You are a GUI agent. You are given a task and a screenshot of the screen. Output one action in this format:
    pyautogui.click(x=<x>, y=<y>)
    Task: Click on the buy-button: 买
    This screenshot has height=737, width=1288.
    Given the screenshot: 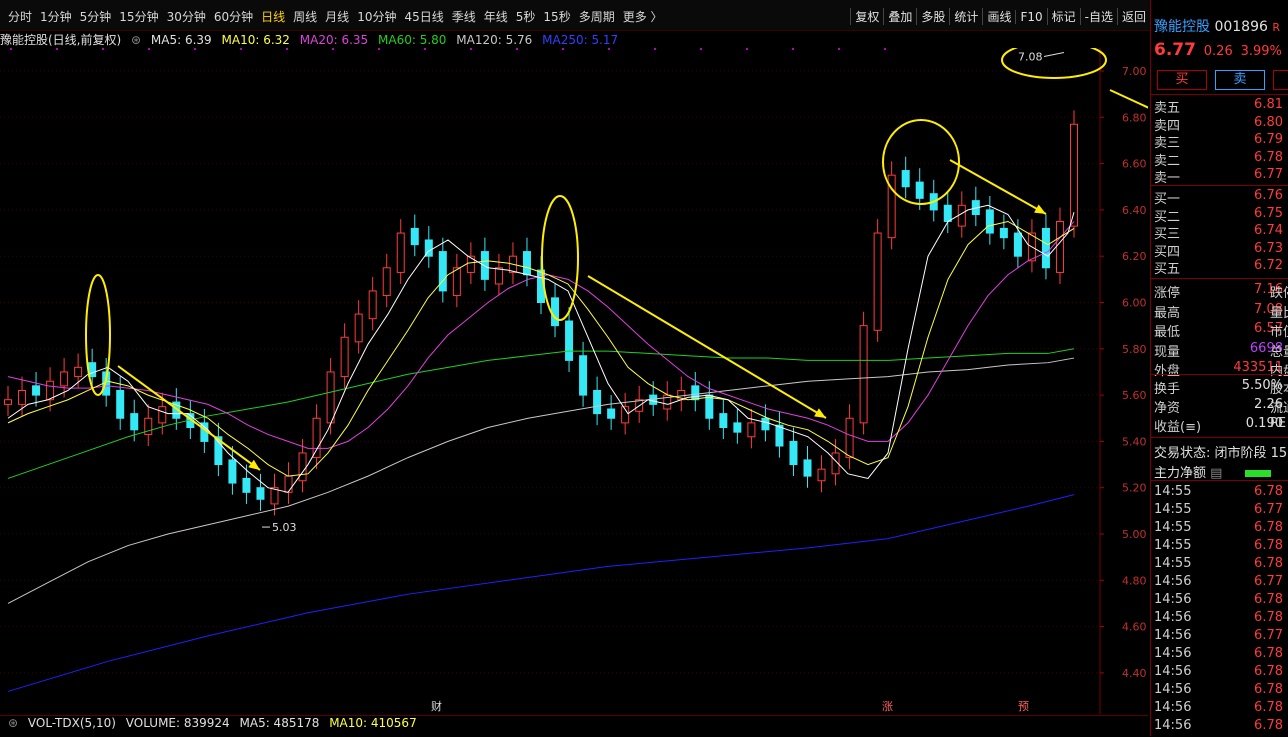 What is the action you would take?
    pyautogui.click(x=1182, y=80)
    